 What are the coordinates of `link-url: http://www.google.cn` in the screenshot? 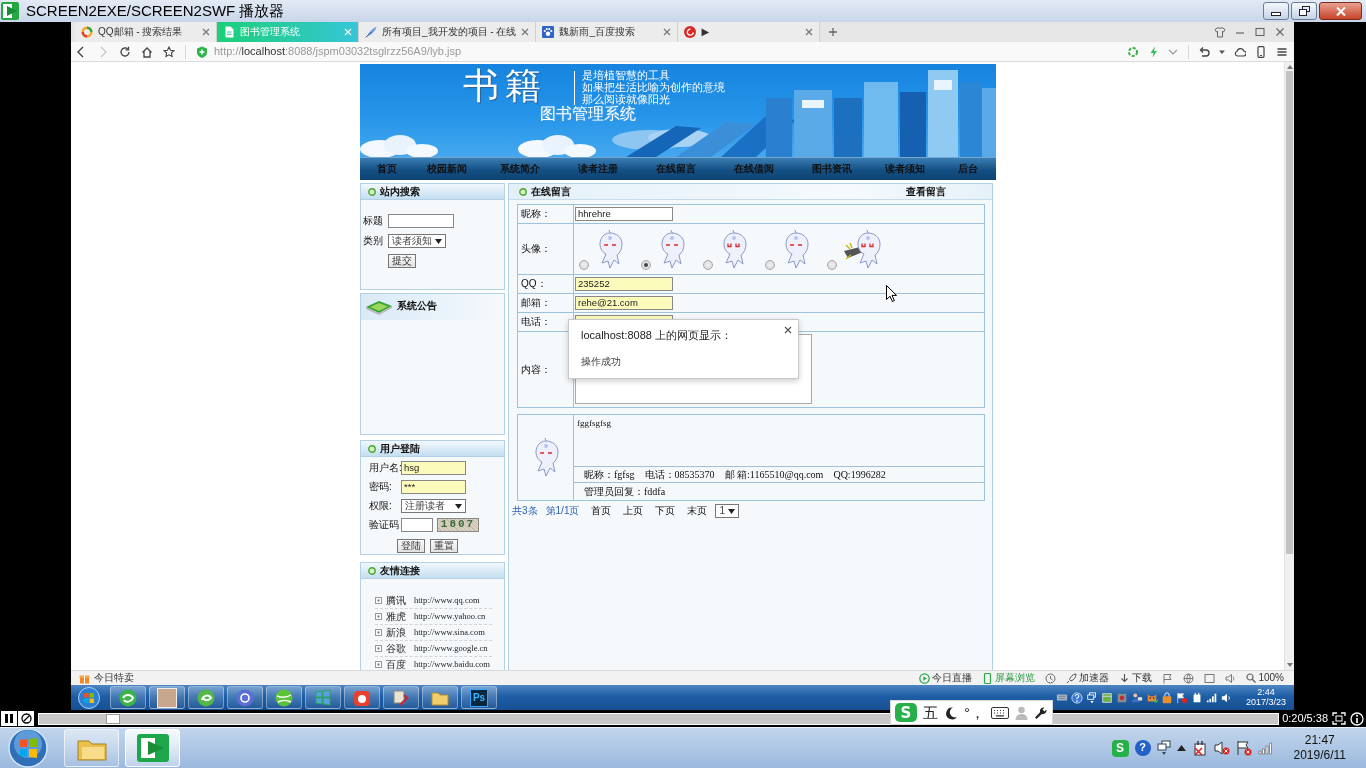 It's located at (451, 648).